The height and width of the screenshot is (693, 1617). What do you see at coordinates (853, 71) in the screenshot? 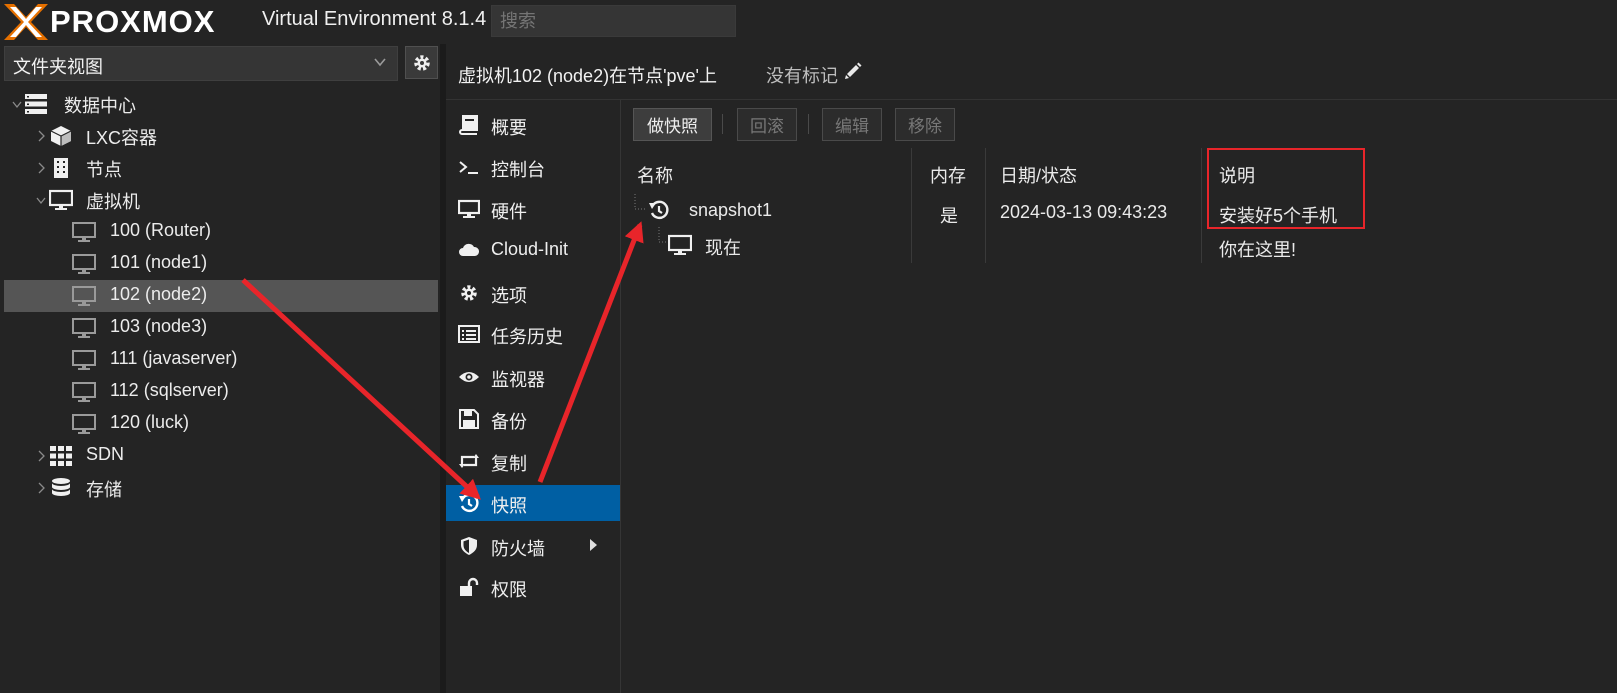
I see `pencil-icon` at bounding box center [853, 71].